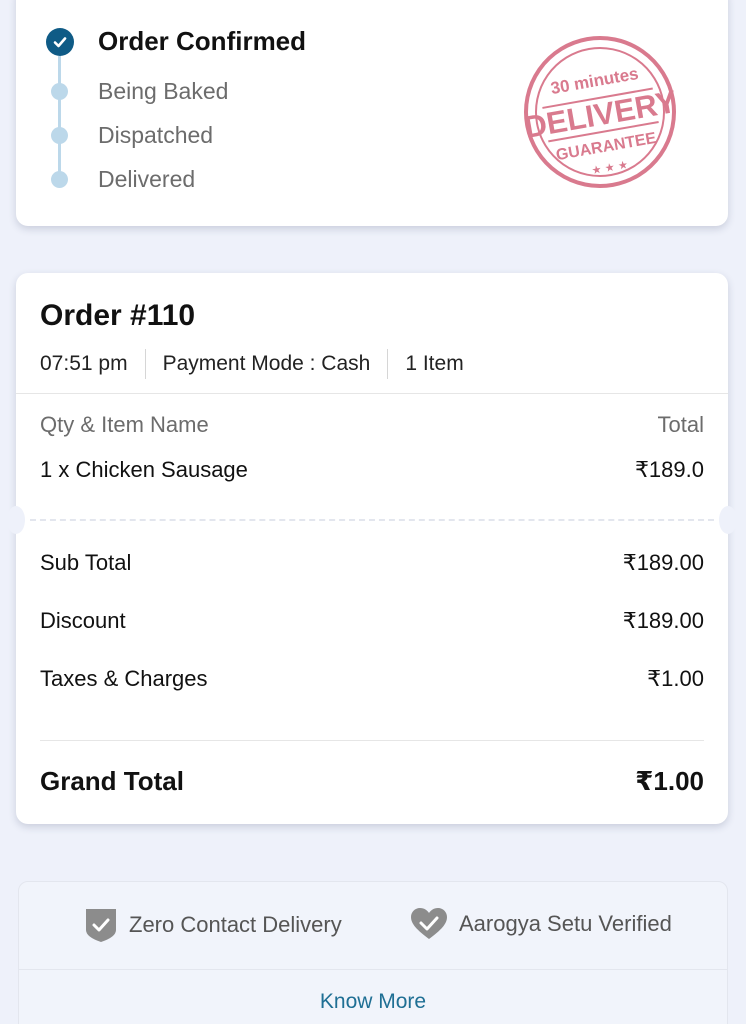 This screenshot has width=746, height=1024. I want to click on summary-row-taxes: Taxes & Charges ₹1.00, so click(372, 679).